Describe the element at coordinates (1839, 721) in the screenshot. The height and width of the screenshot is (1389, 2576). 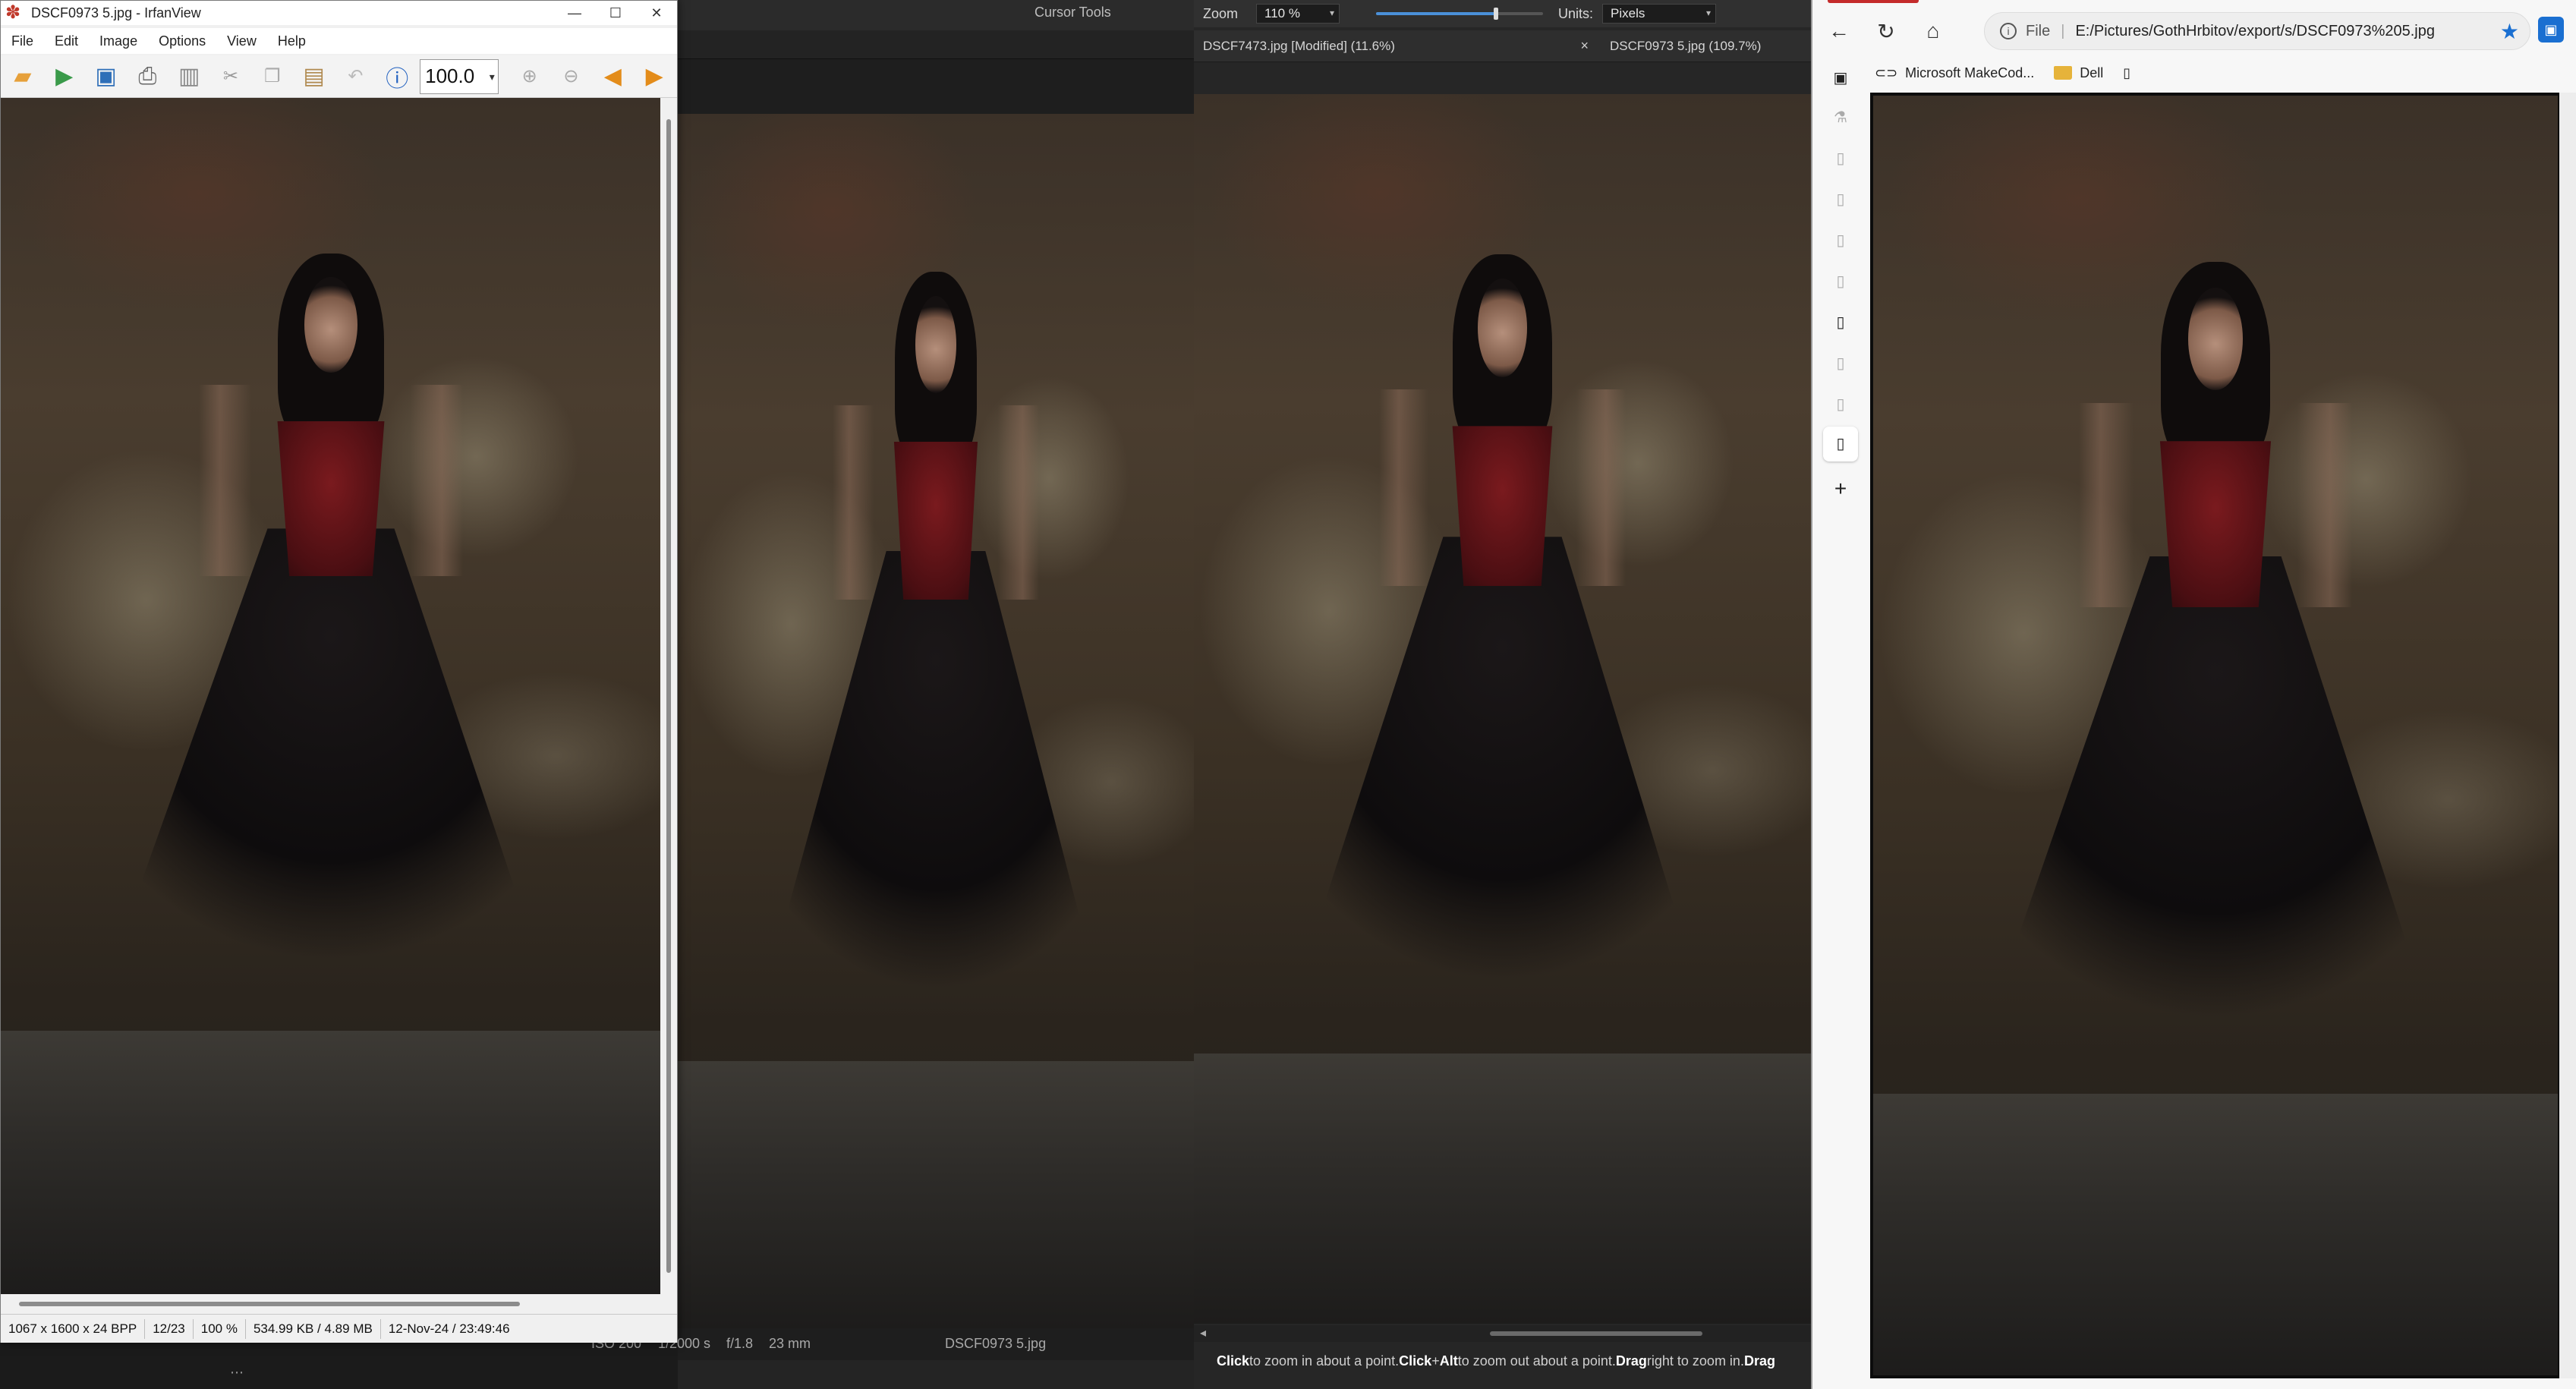
I see `vertical-tab-strip: ▣ ⚗ ▯ ▯ ▯ ▯ ▯ ▯ ▯ ▯ +` at that location.